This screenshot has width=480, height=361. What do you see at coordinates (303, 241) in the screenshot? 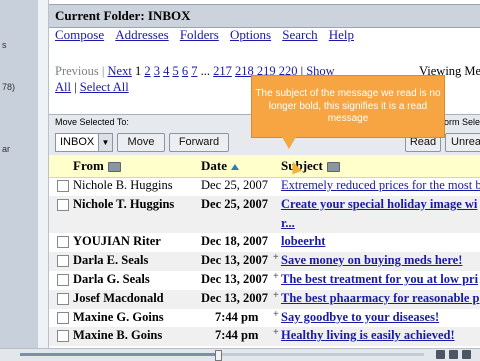
I see `message-subject-link: lobeerht` at bounding box center [303, 241].